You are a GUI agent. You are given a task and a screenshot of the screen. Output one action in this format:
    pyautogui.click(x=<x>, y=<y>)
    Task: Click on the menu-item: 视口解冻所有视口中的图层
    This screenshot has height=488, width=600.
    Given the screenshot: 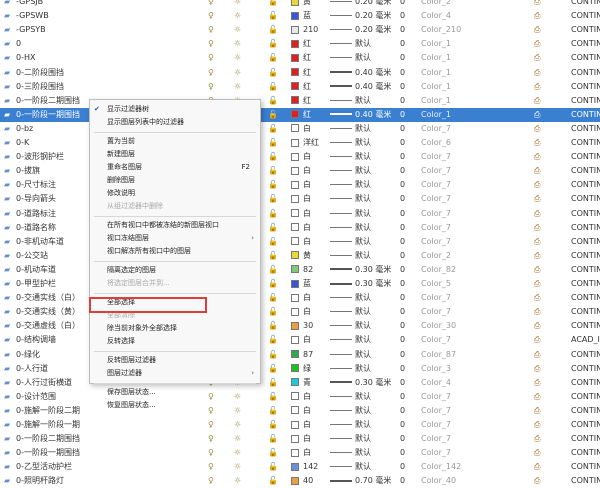 What is the action you would take?
    pyautogui.click(x=175, y=251)
    